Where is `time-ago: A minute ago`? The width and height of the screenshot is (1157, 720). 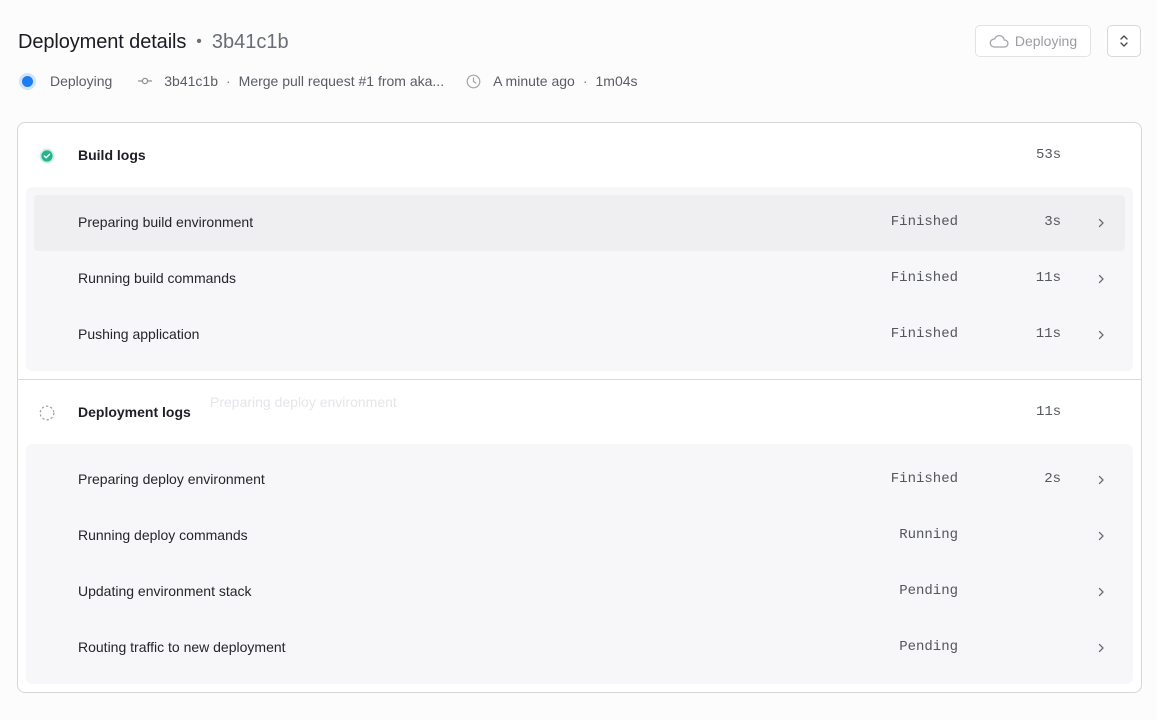
time-ago: A minute ago is located at coordinates (534, 81).